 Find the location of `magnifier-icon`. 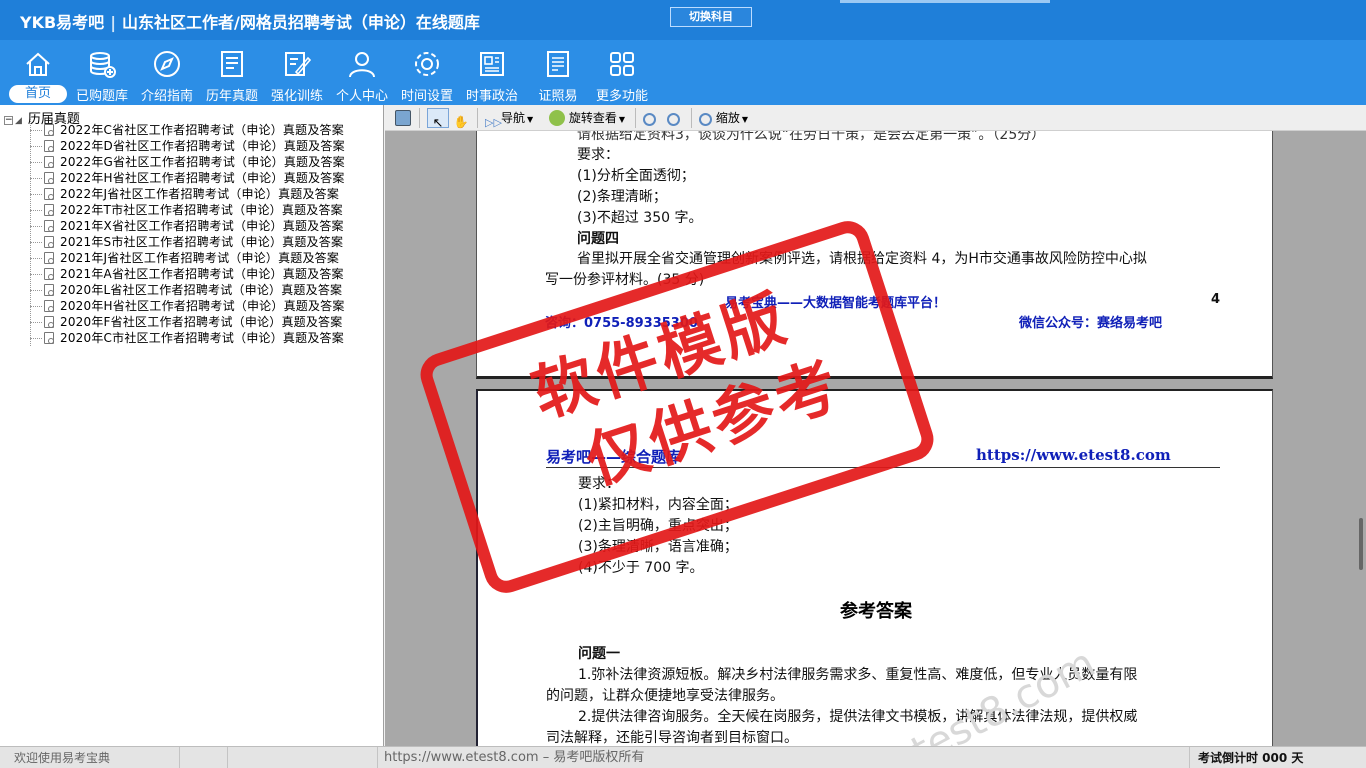

magnifier-icon is located at coordinates (705, 119).